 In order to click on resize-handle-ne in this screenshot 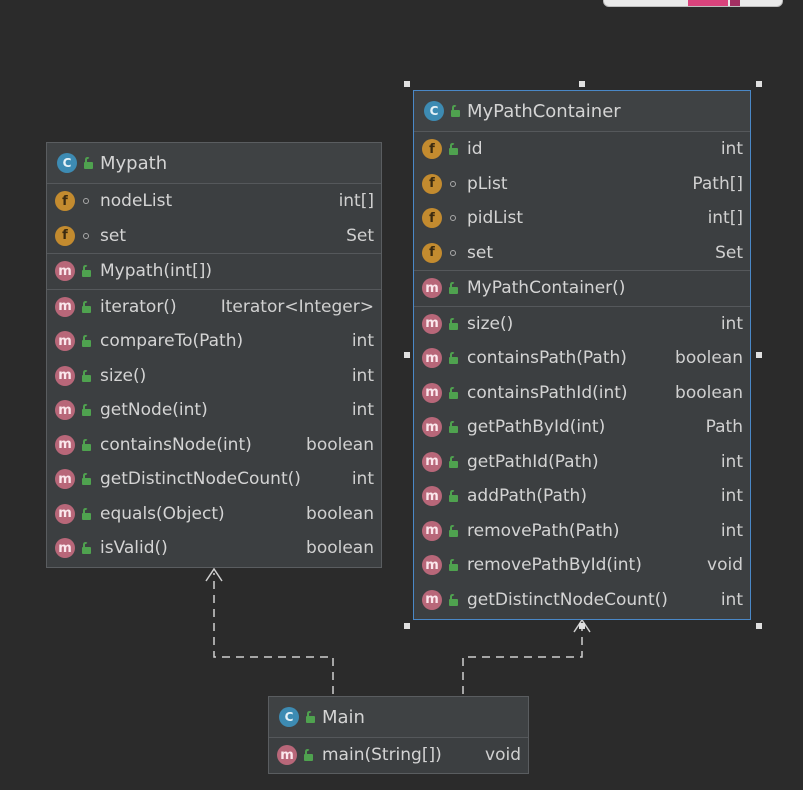, I will do `click(759, 84)`.